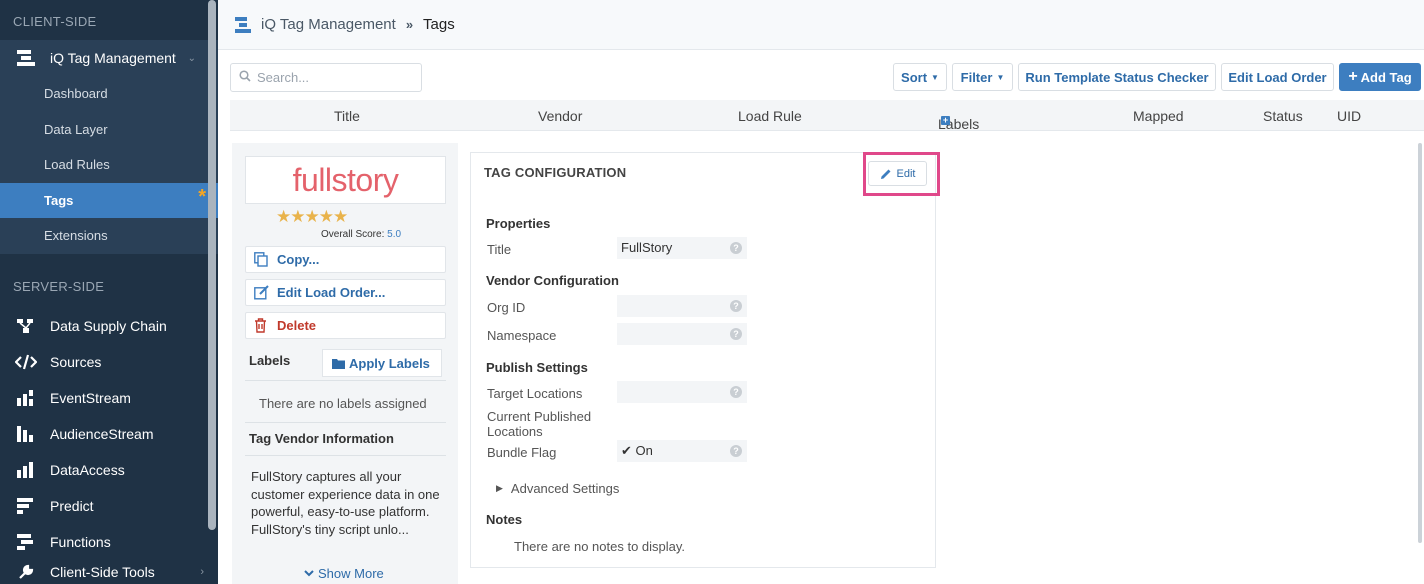  Describe the element at coordinates (109, 326) in the screenshot. I see `nav-data-supply-chain: Data Supply Chain` at that location.